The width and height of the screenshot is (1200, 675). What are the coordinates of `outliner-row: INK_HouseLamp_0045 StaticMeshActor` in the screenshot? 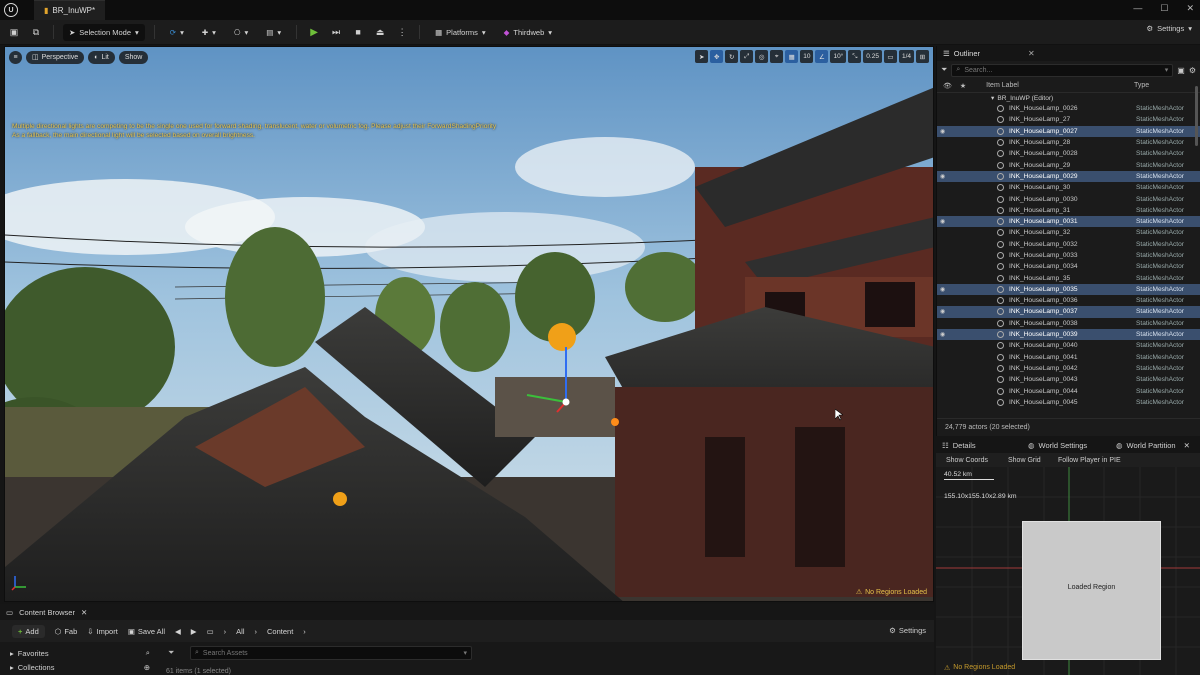 It's located at (1068, 402).